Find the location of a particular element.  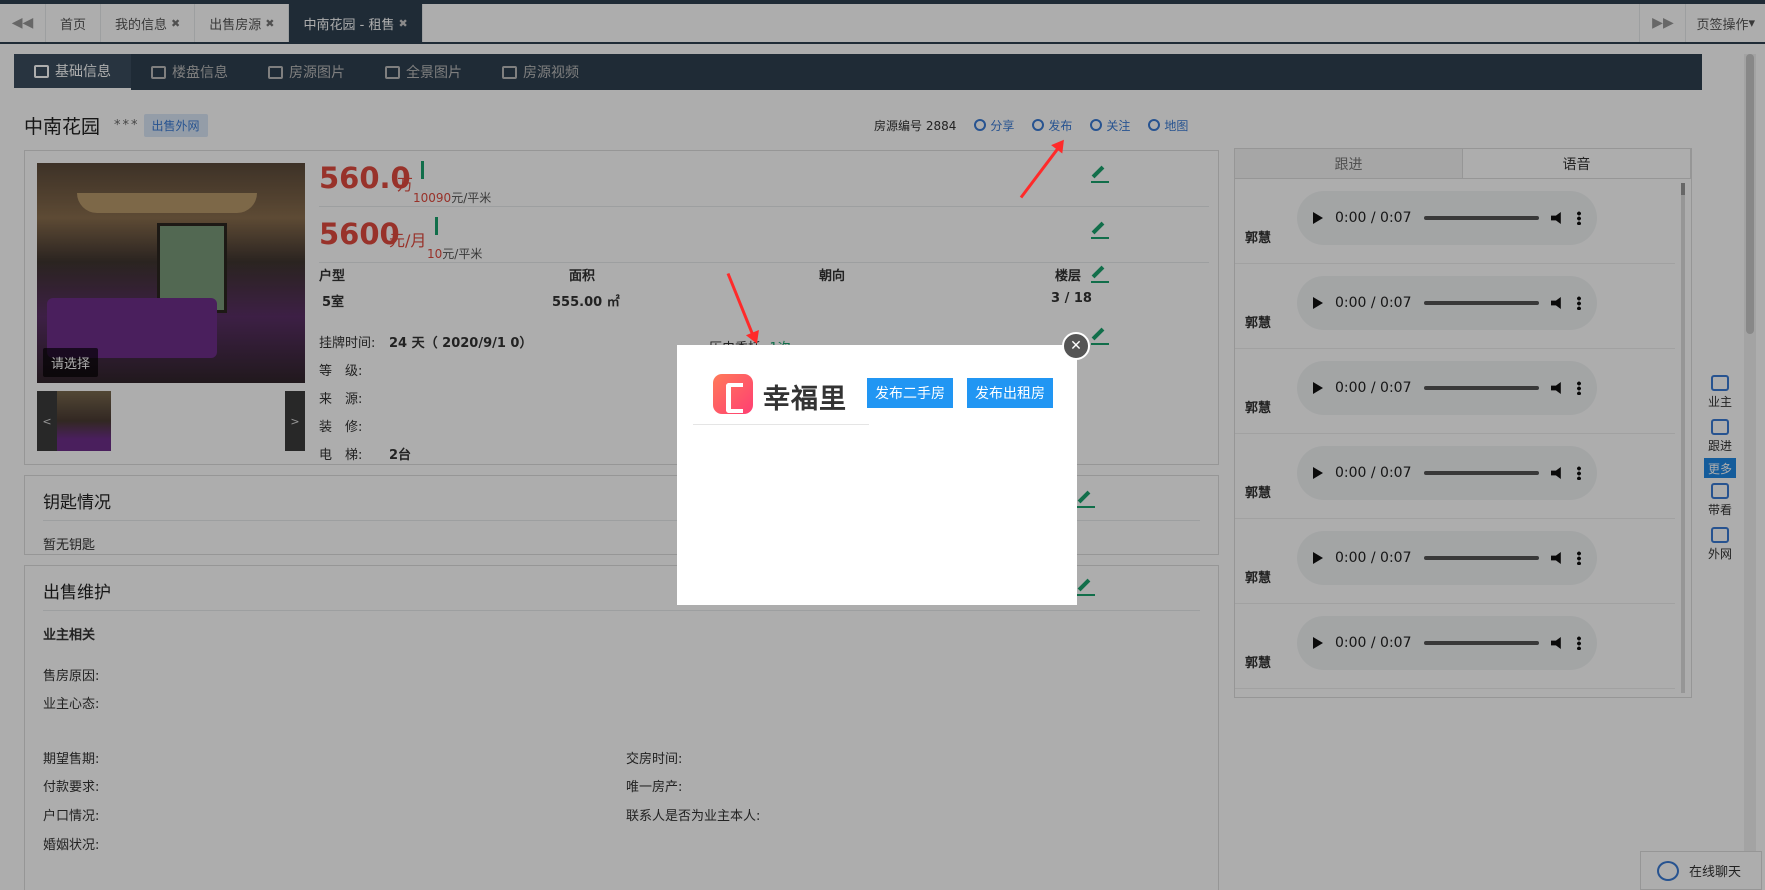

publish-rental-button: 发布出租房 is located at coordinates (1010, 393).